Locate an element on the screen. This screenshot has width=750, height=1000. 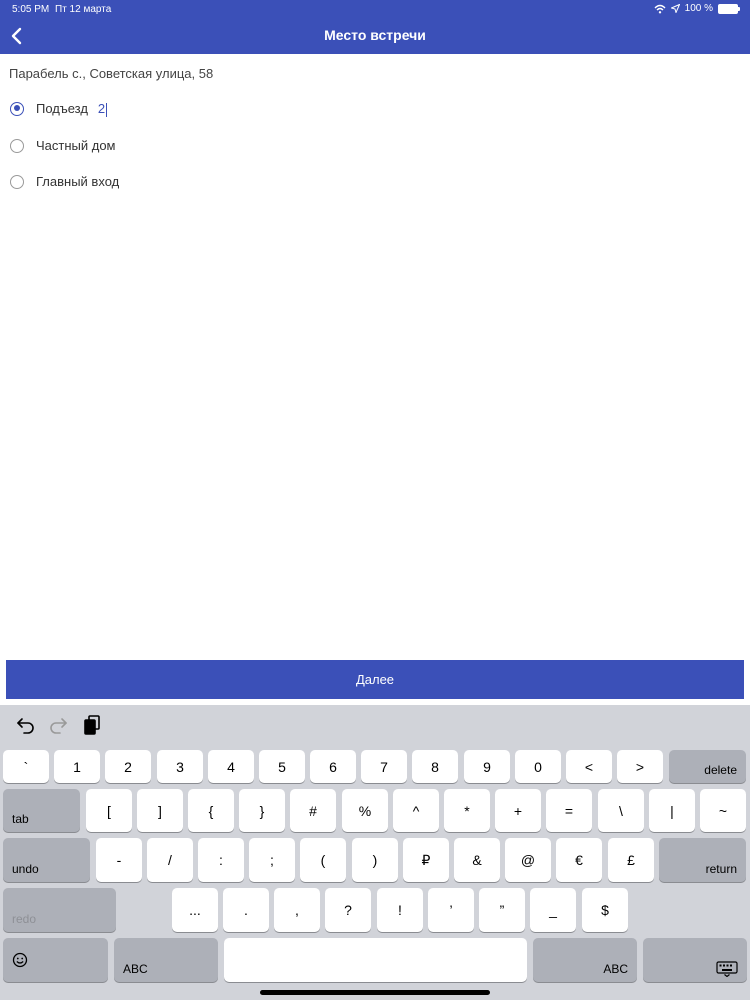
key: & is located at coordinates (477, 860).